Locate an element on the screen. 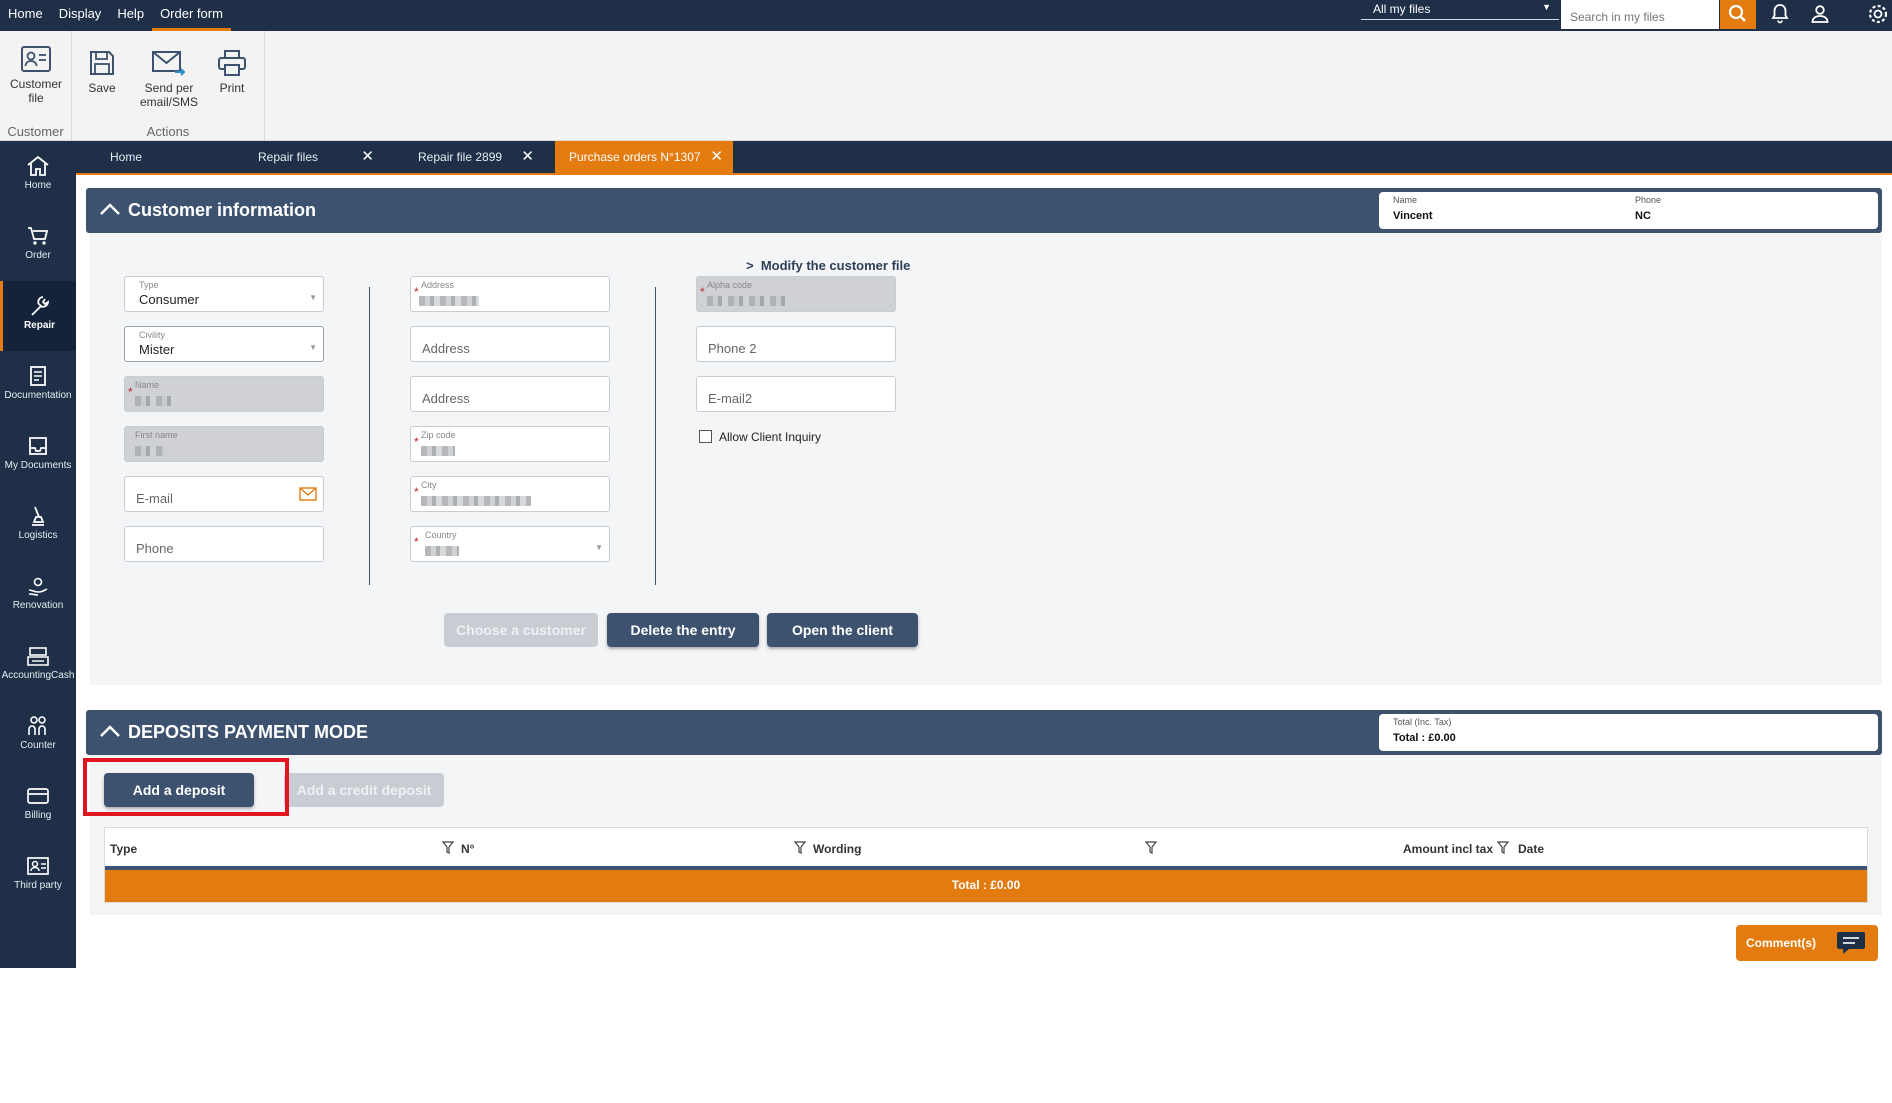  user-icon is located at coordinates (1820, 14).